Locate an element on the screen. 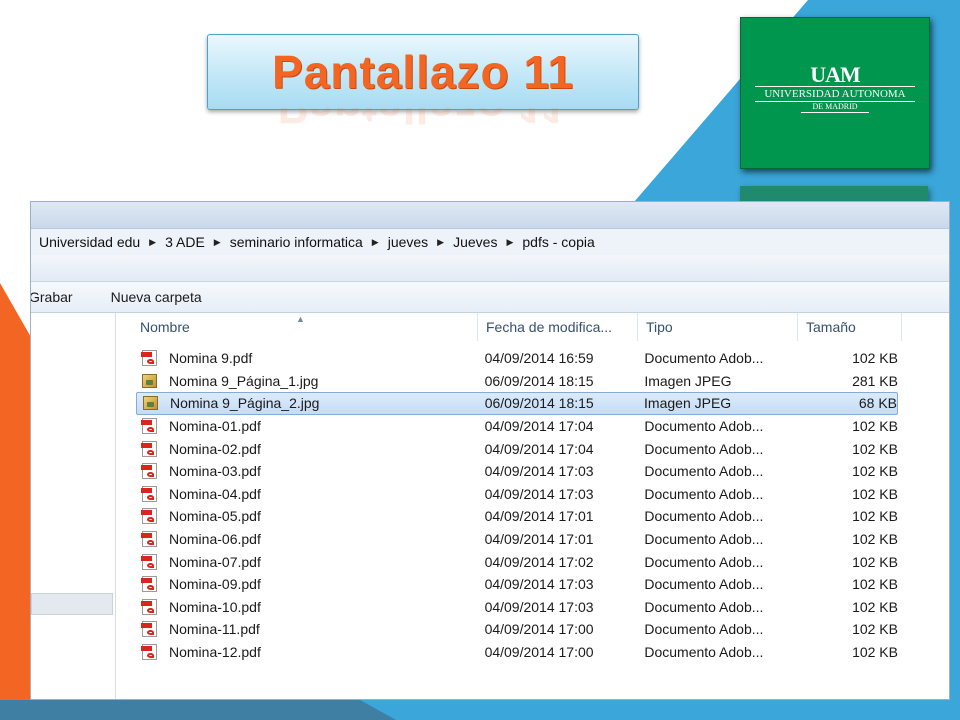 This screenshot has width=960, height=720. file-size: 281 KB is located at coordinates (875, 380).